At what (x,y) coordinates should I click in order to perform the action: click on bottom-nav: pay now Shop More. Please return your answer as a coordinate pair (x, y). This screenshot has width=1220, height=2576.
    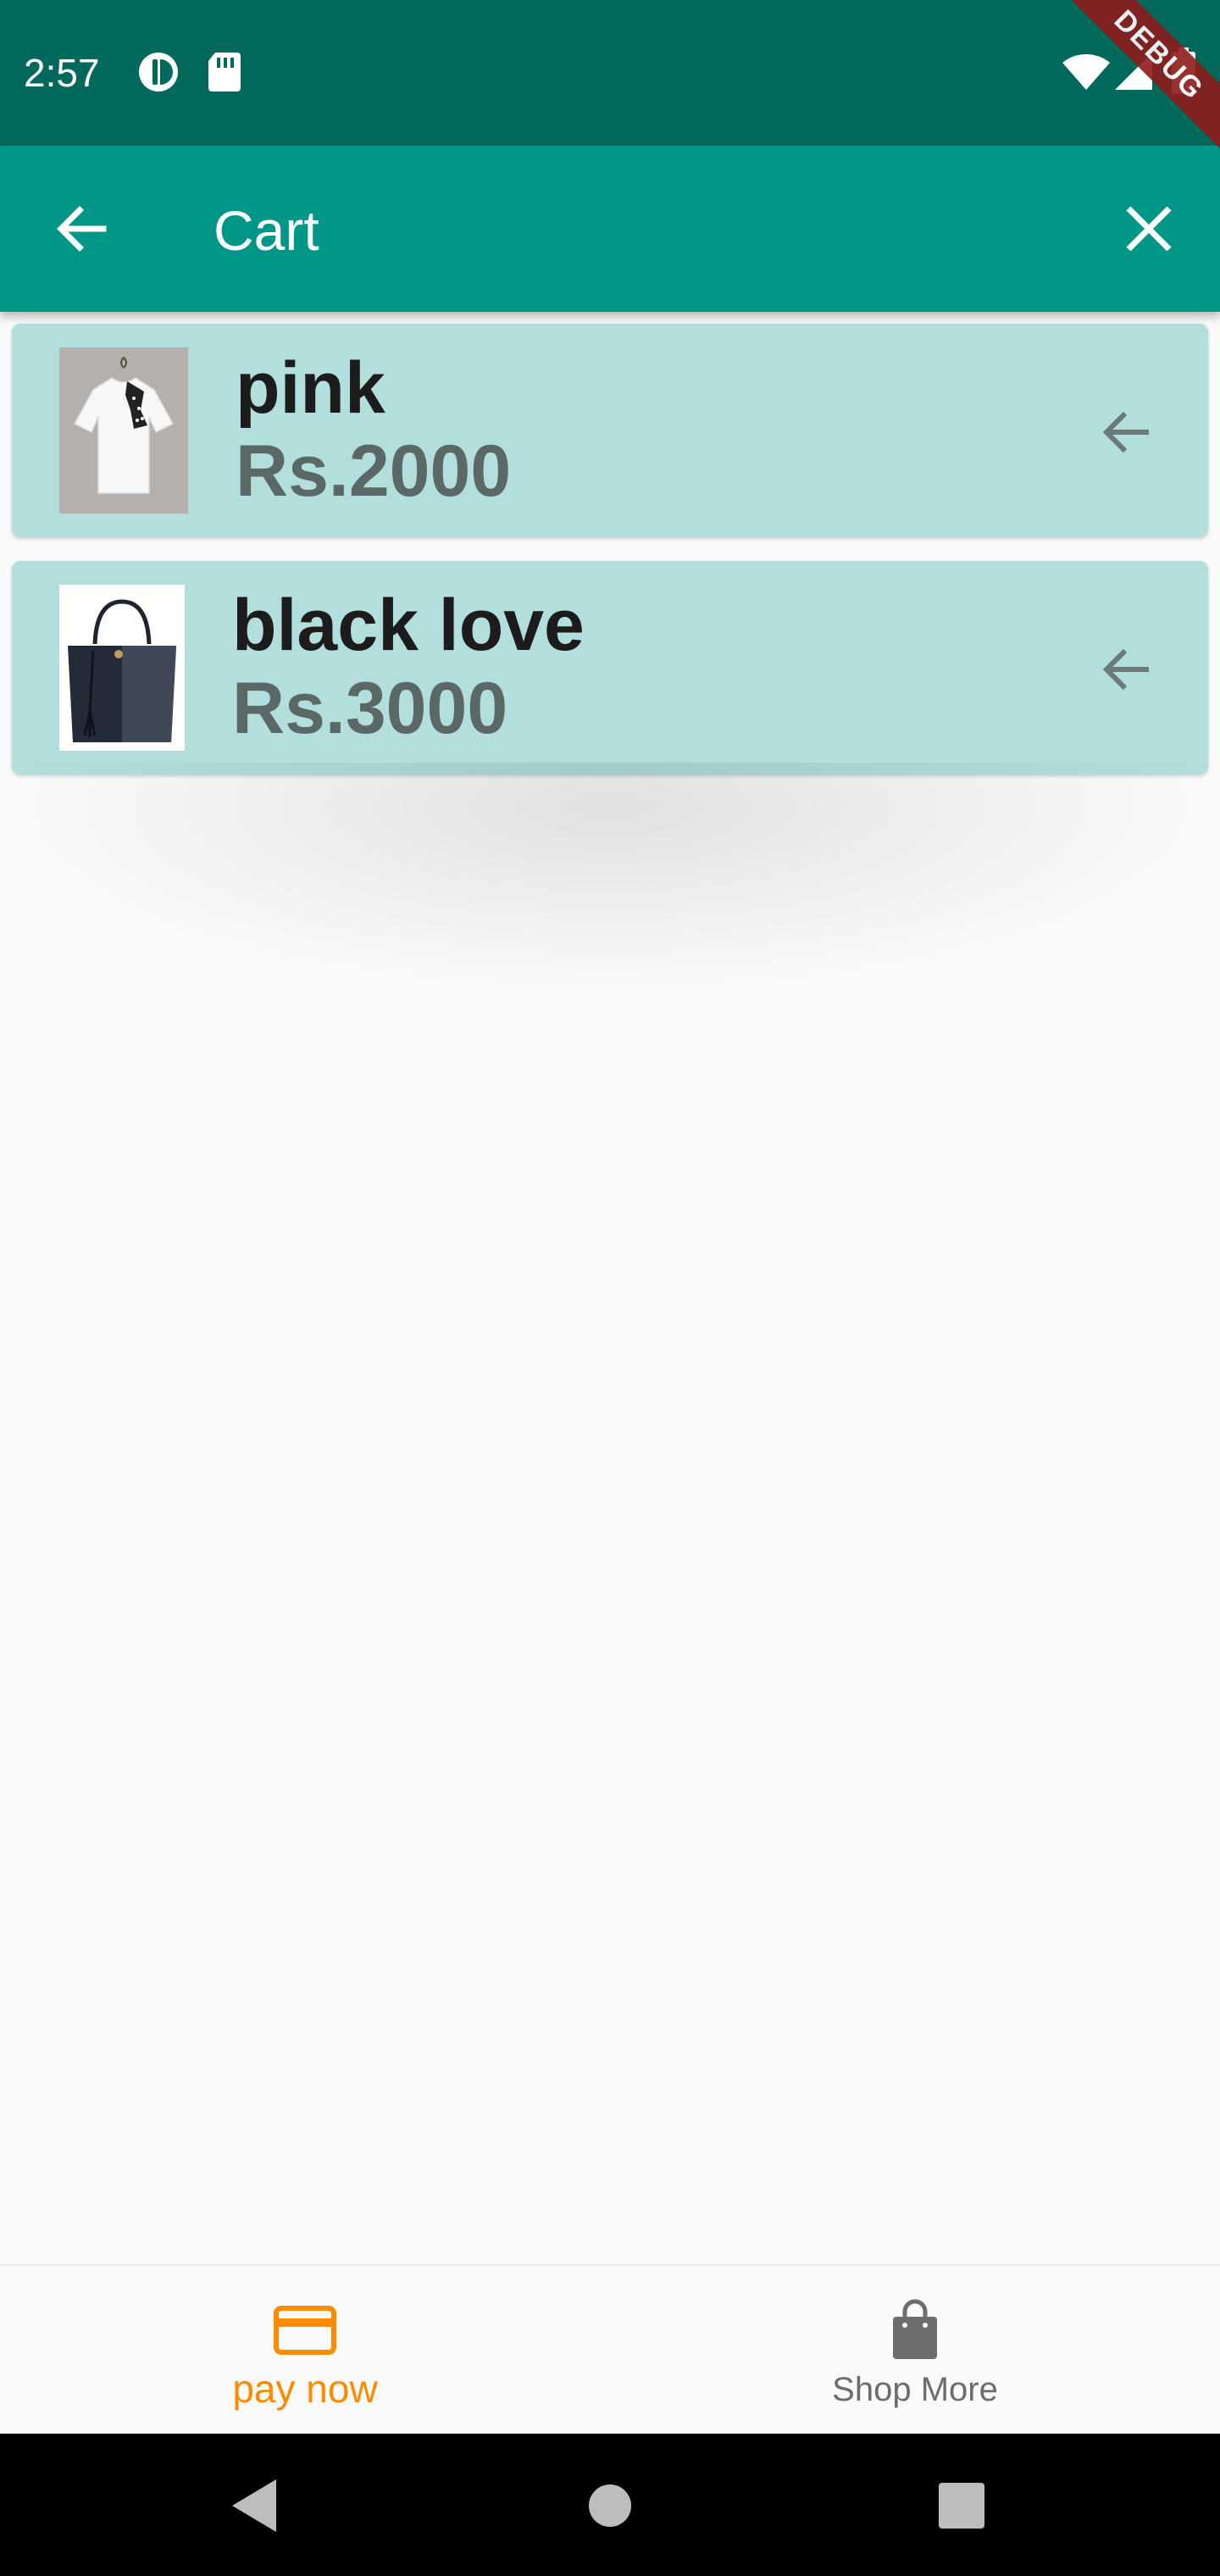
    Looking at the image, I should click on (610, 2349).